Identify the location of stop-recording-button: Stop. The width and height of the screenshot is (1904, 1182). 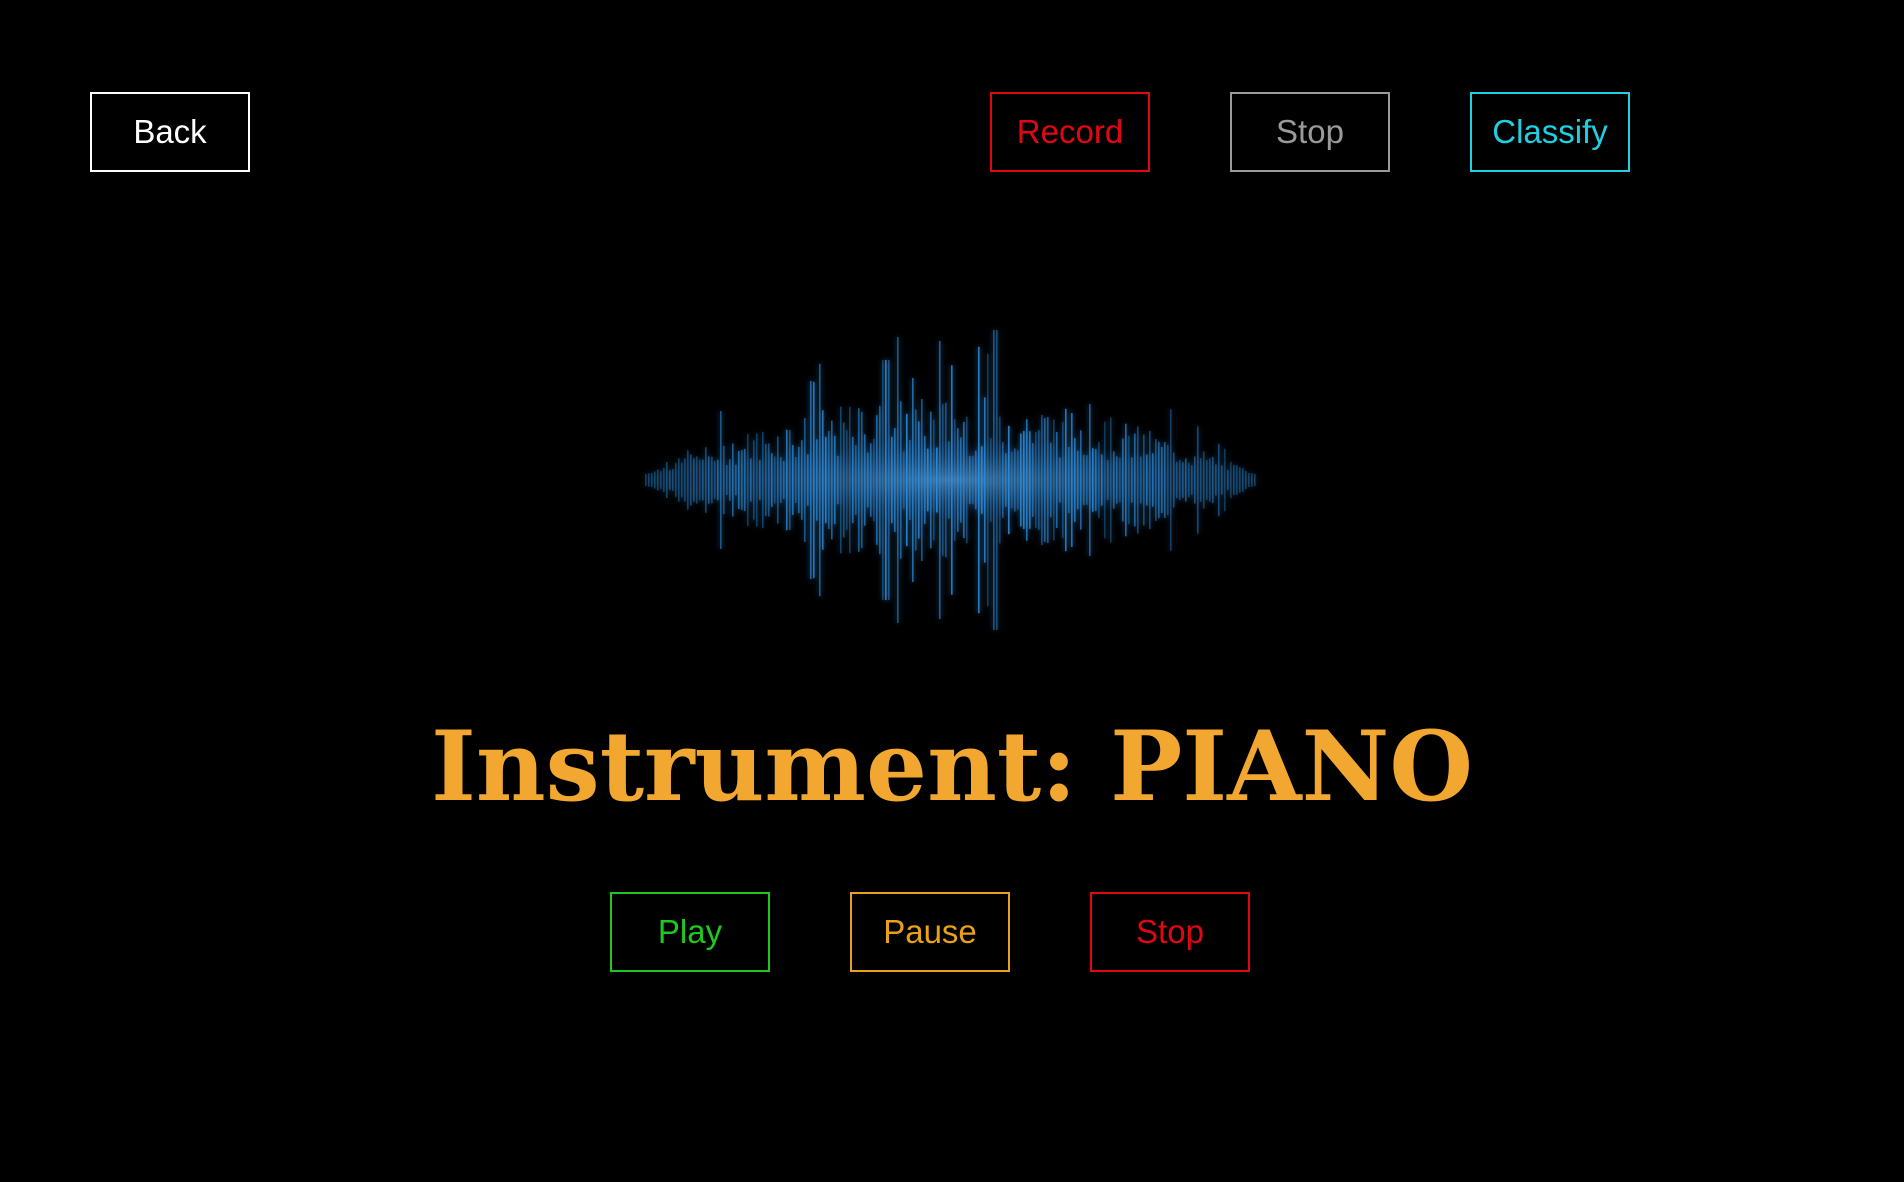
(1310, 132).